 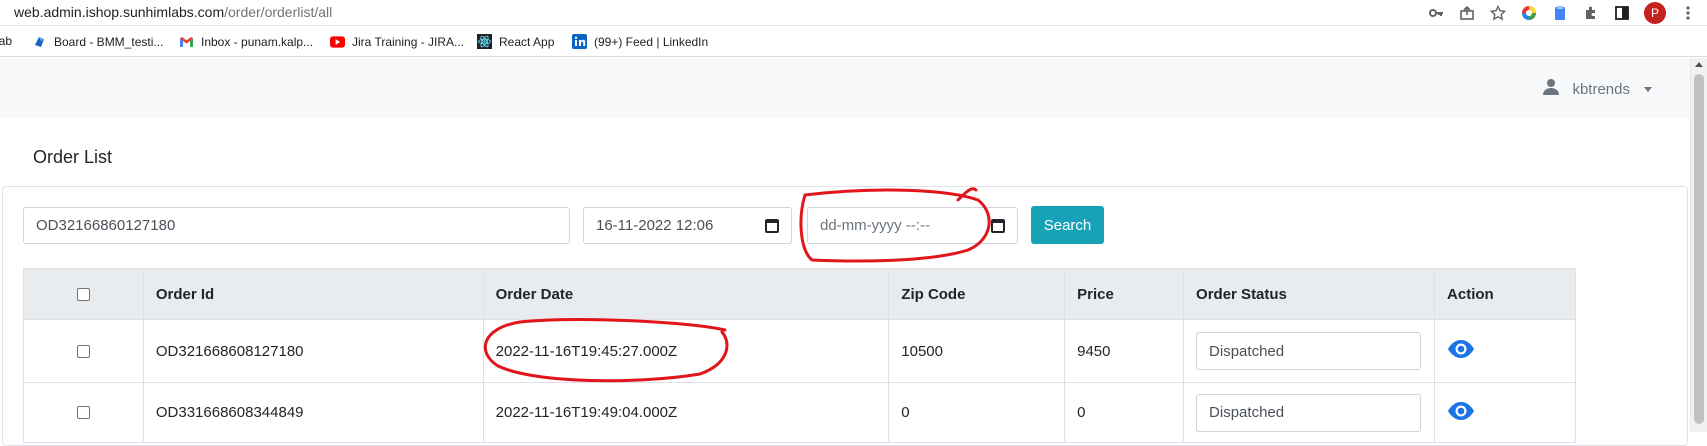 I want to click on color-wheel-extension-icon, so click(x=1529, y=13).